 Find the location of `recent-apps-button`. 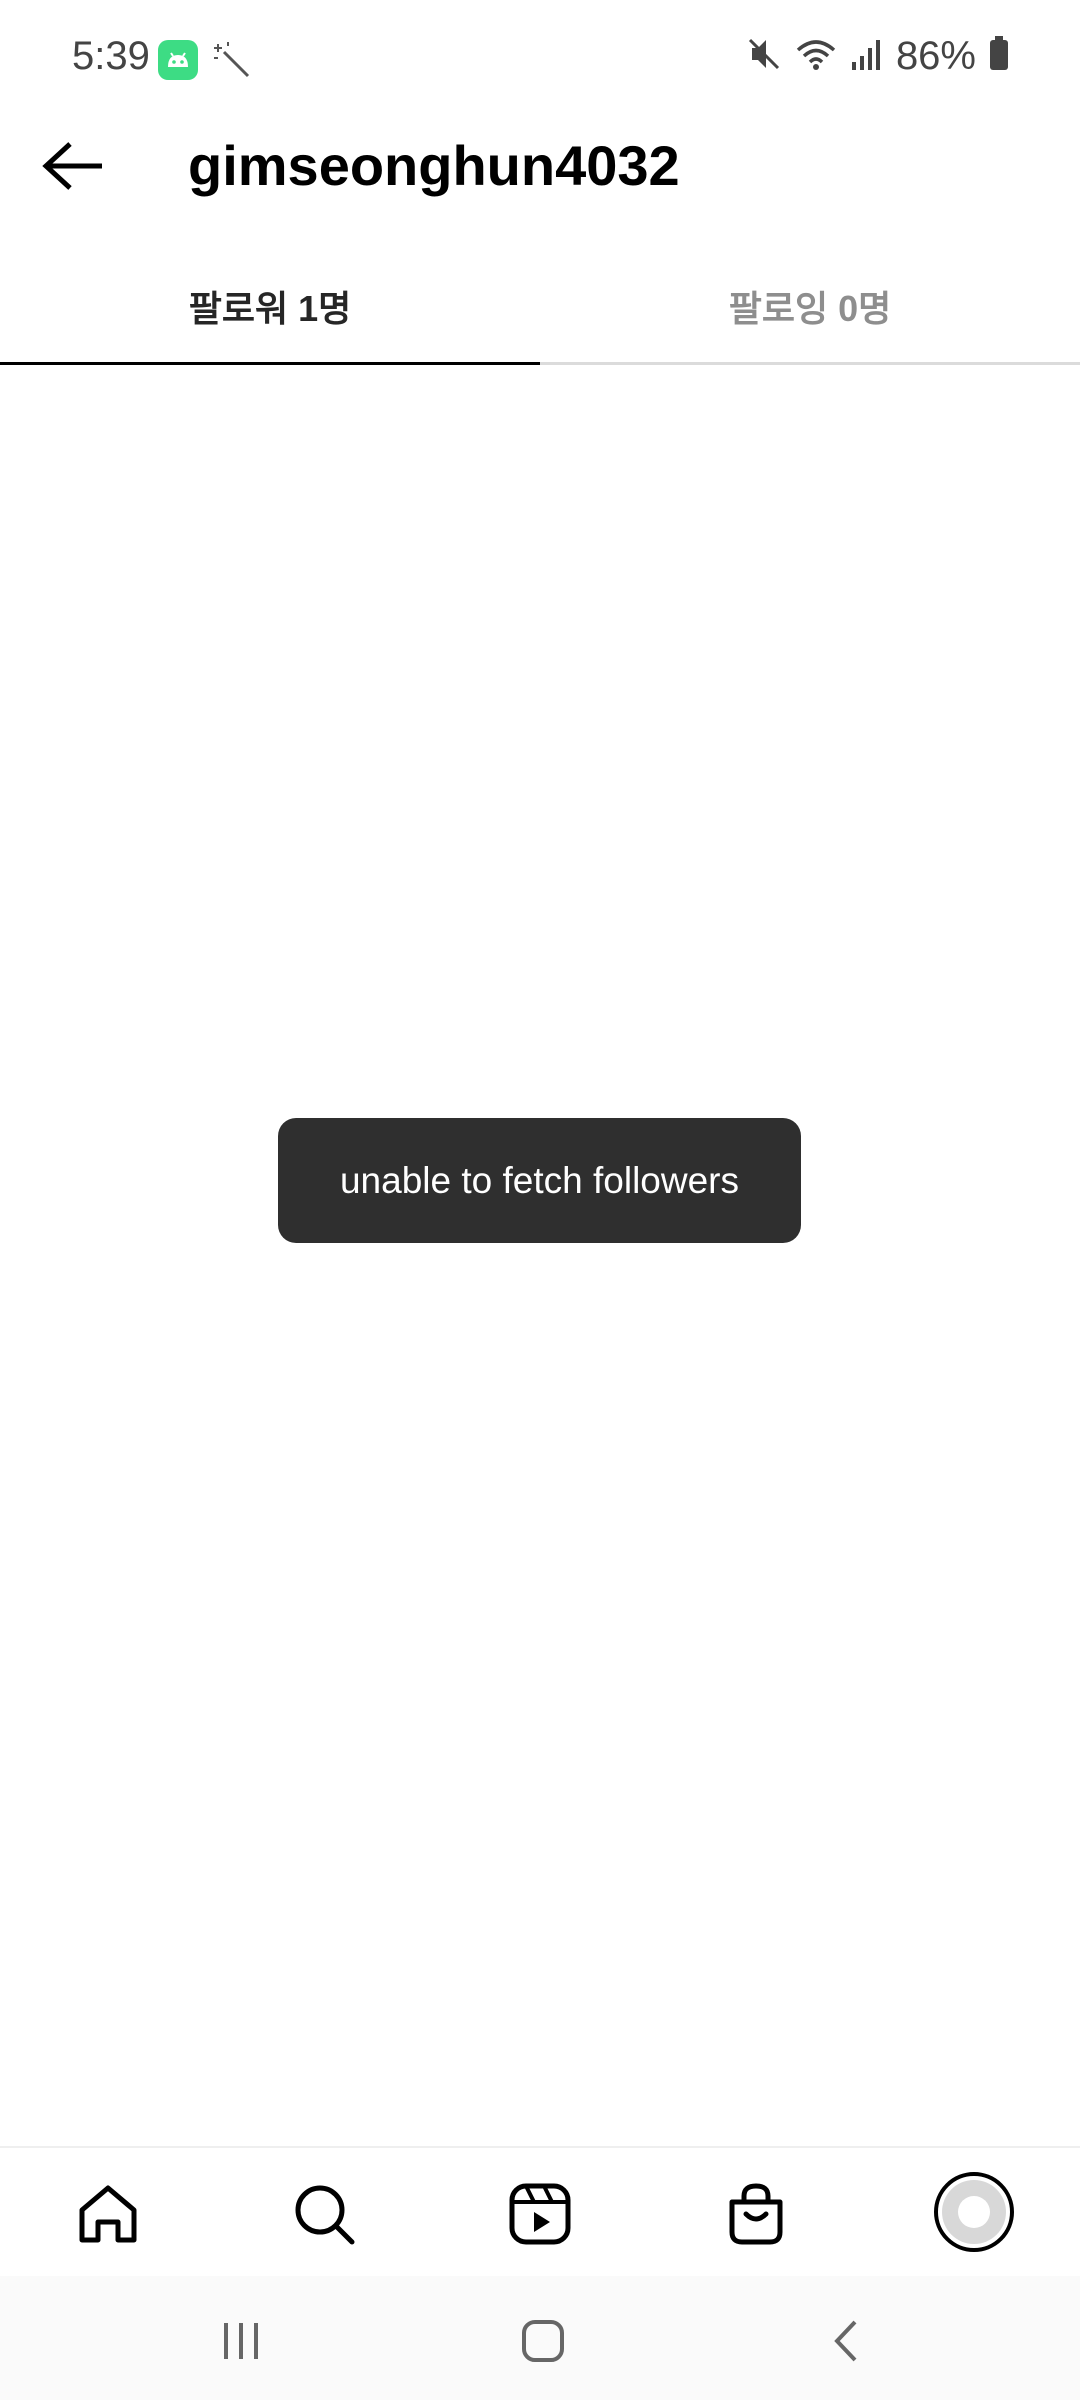

recent-apps-button is located at coordinates (241, 2341).